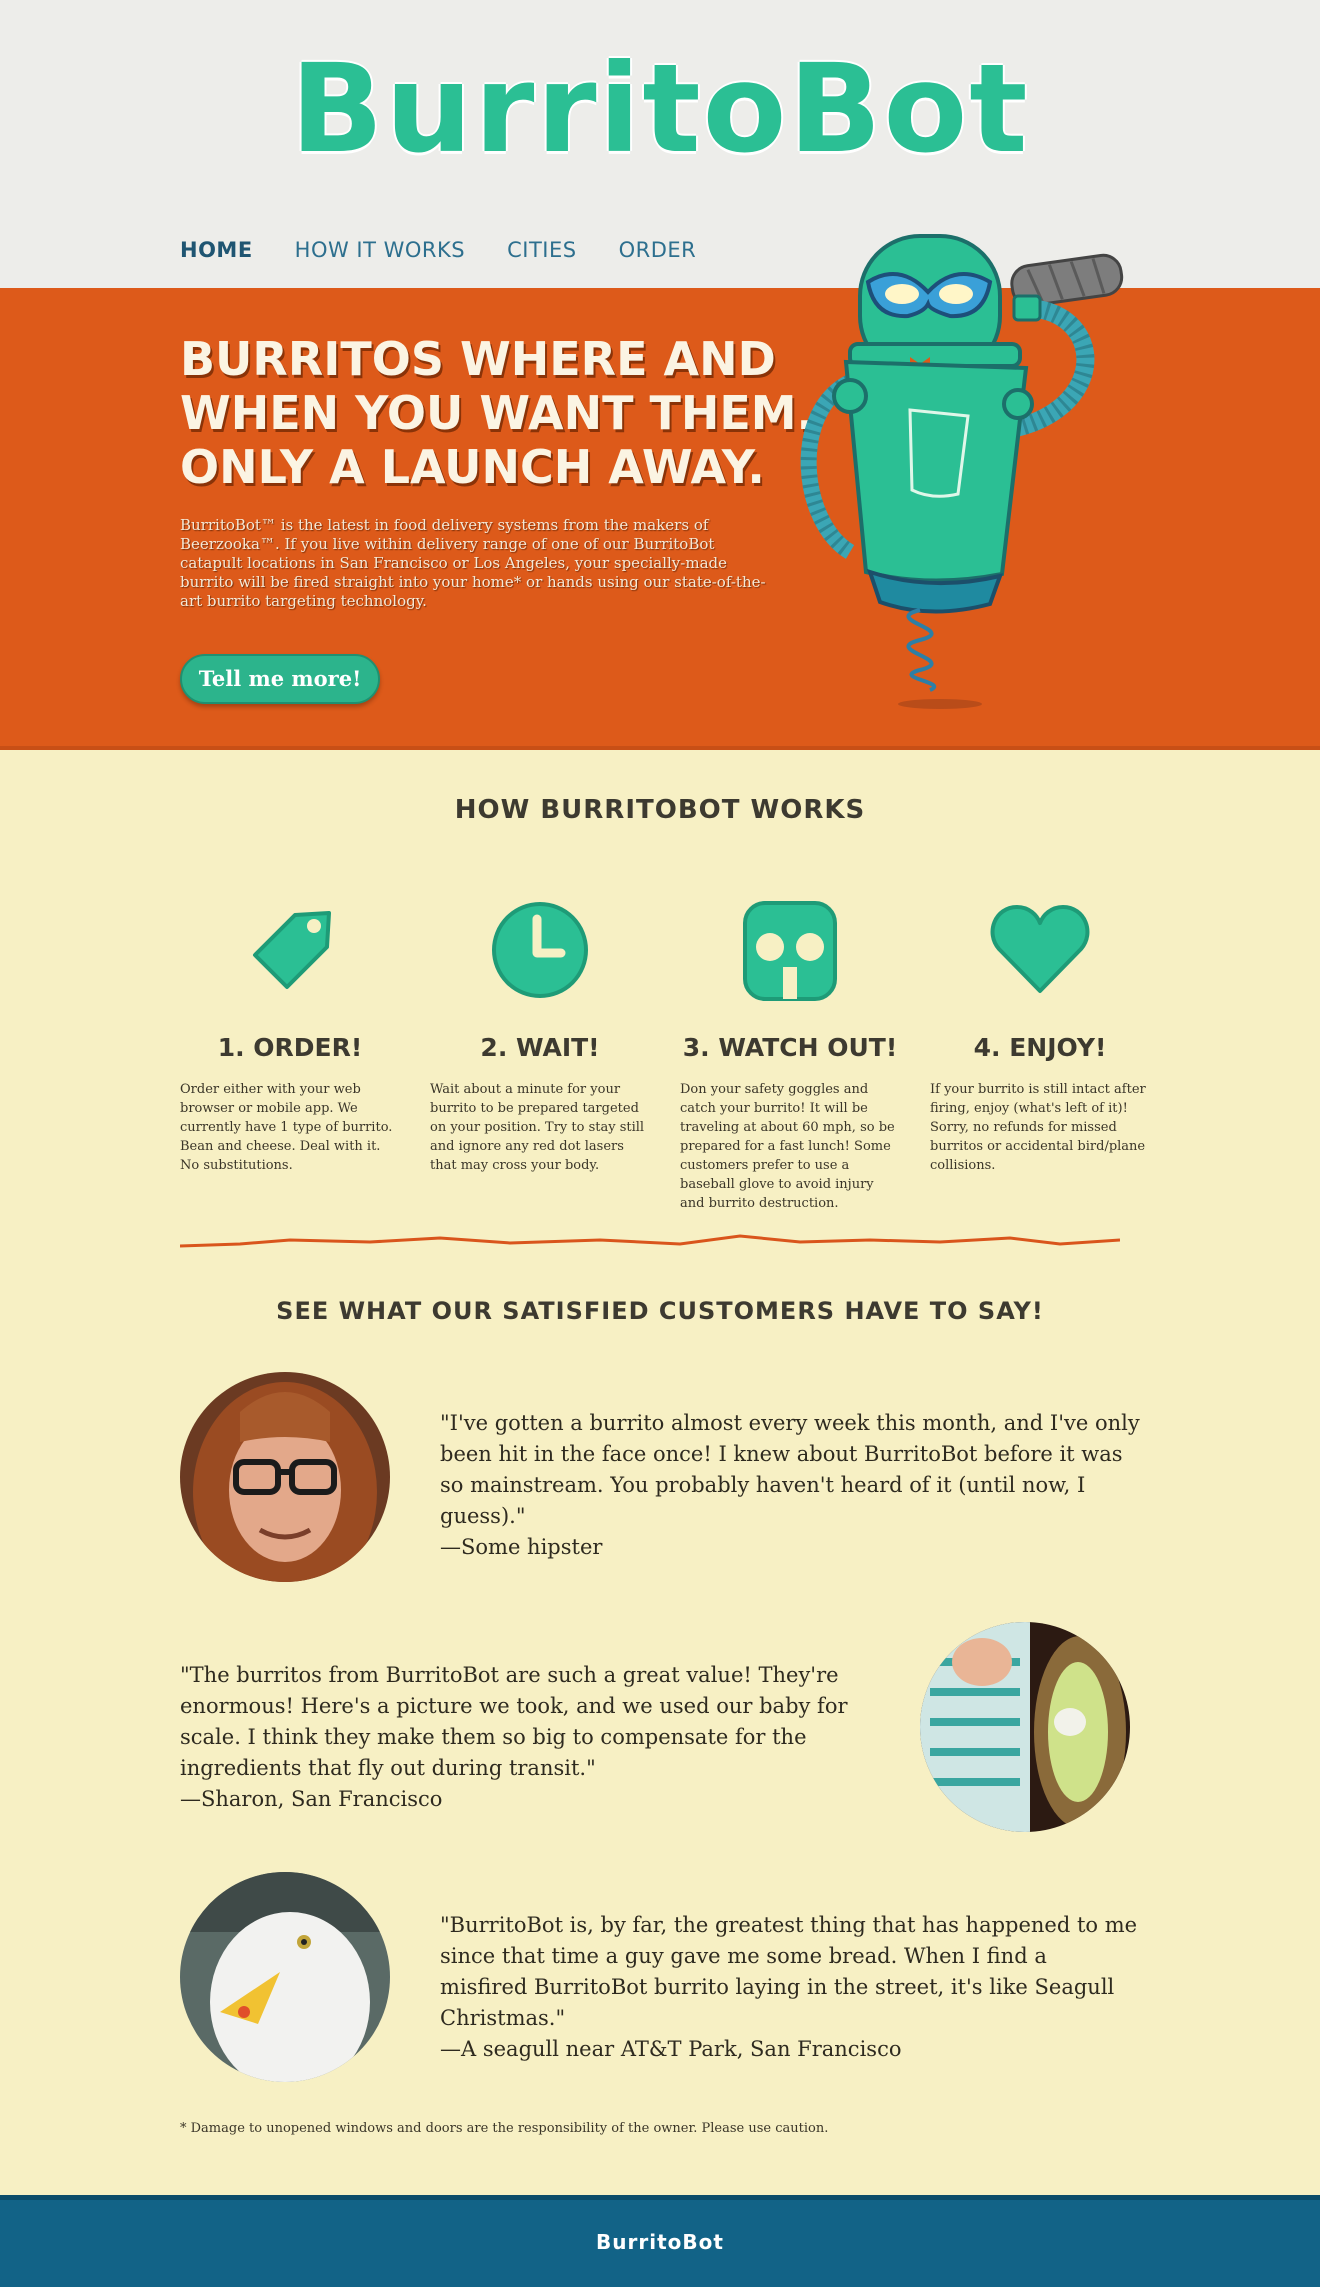  I want to click on hero-headline-line: Only a launch away., so click(472, 467).